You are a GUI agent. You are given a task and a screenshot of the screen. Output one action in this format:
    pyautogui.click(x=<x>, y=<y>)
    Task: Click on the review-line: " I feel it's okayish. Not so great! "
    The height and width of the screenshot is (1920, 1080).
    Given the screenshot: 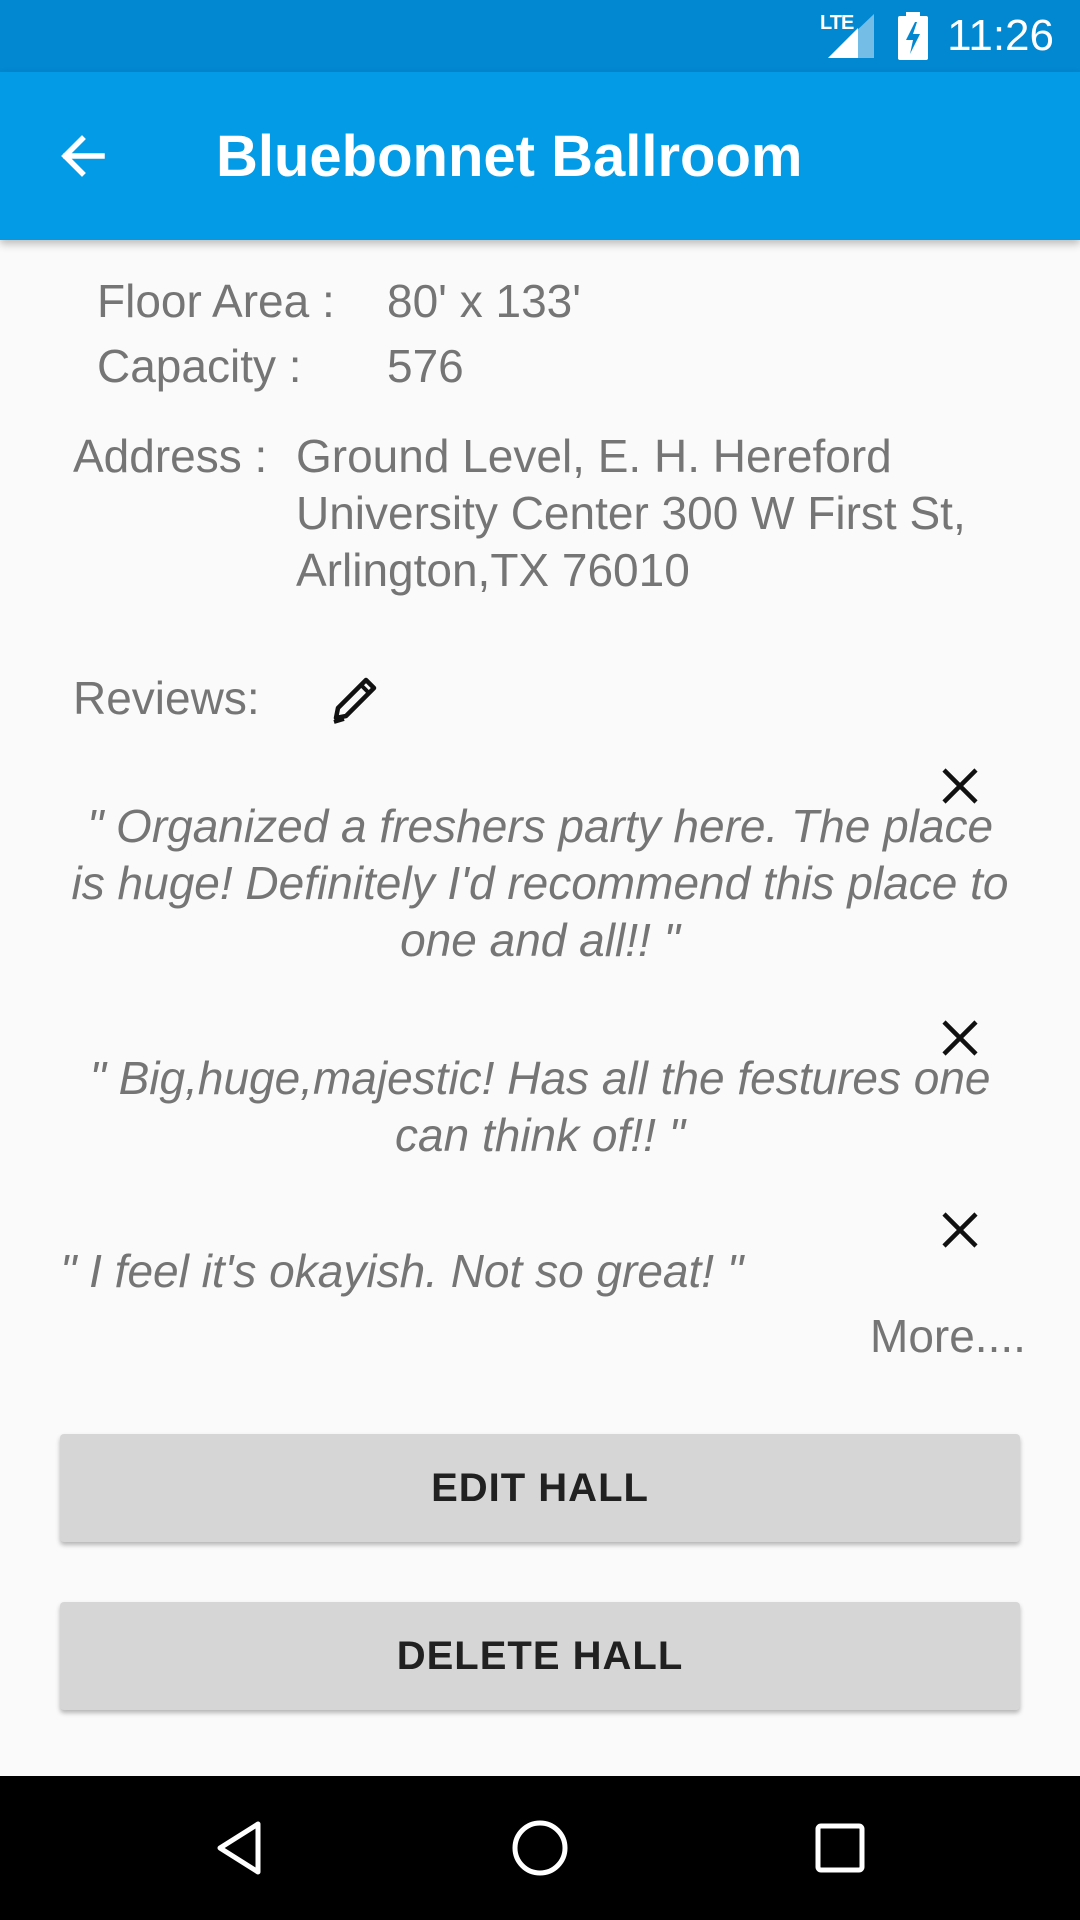 What is the action you would take?
    pyautogui.click(x=402, y=1271)
    